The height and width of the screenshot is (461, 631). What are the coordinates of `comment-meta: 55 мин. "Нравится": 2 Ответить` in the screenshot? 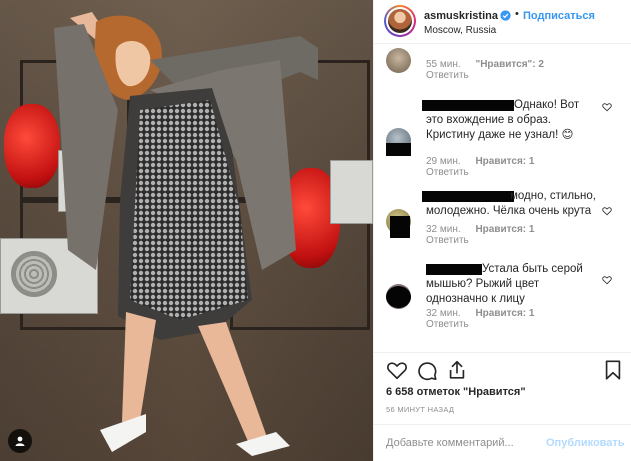 It's located at (491, 70).